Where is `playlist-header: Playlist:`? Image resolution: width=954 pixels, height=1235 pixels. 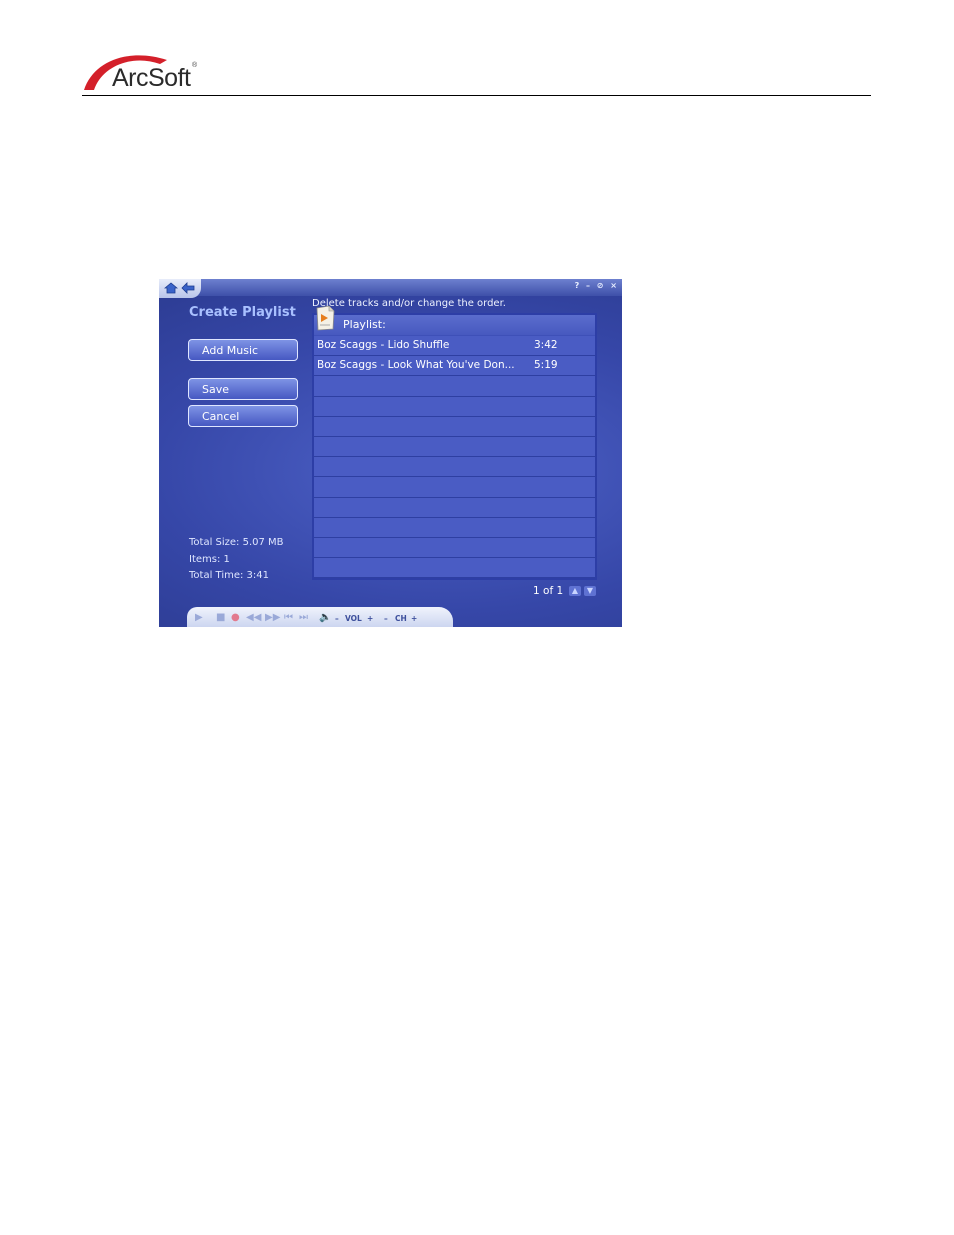
playlist-header: Playlist: is located at coordinates (454, 325).